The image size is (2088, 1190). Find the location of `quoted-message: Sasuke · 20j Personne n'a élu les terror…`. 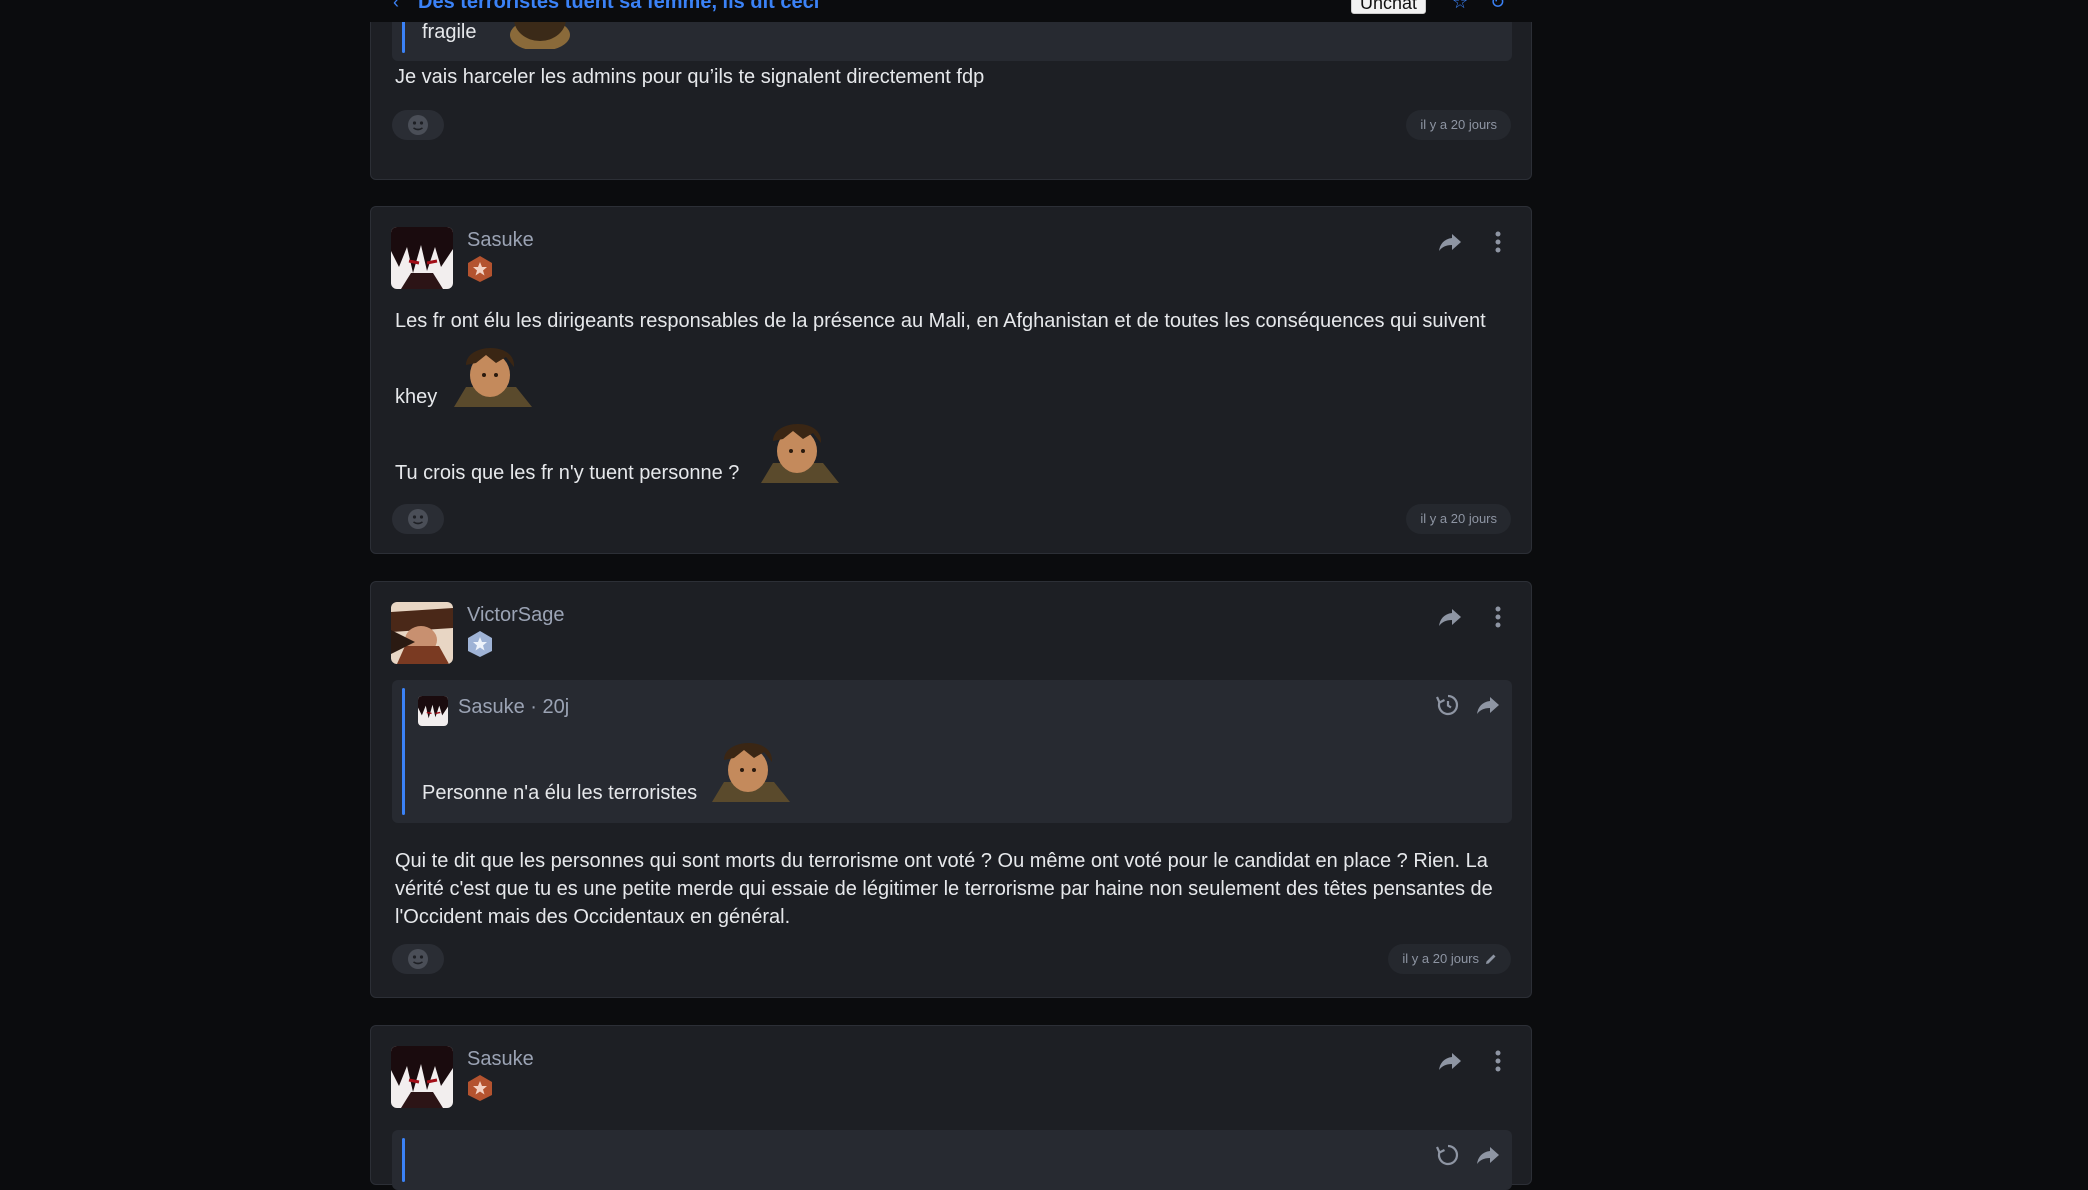

quoted-message: Sasuke · 20j Personne n'a élu les terror… is located at coordinates (952, 751).